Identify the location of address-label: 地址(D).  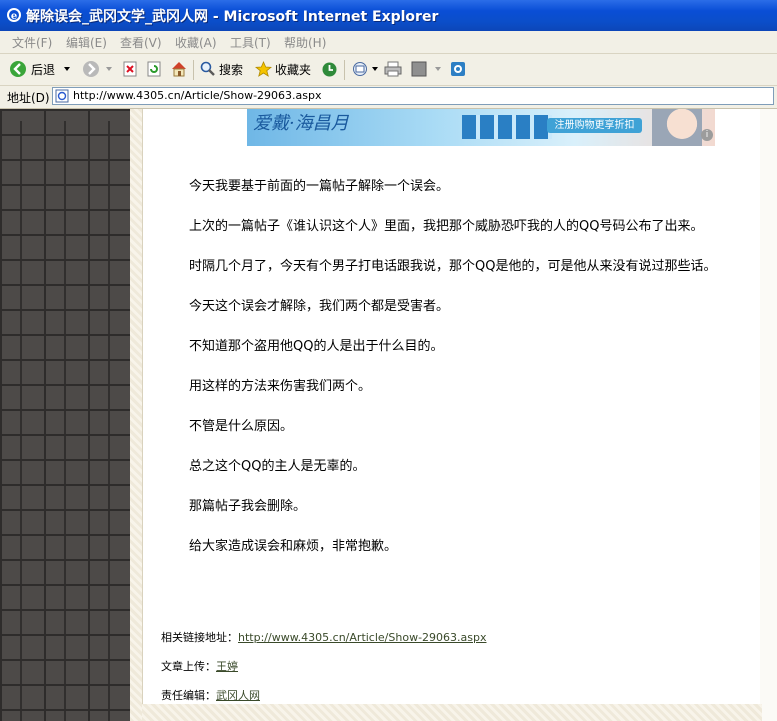
(28, 98).